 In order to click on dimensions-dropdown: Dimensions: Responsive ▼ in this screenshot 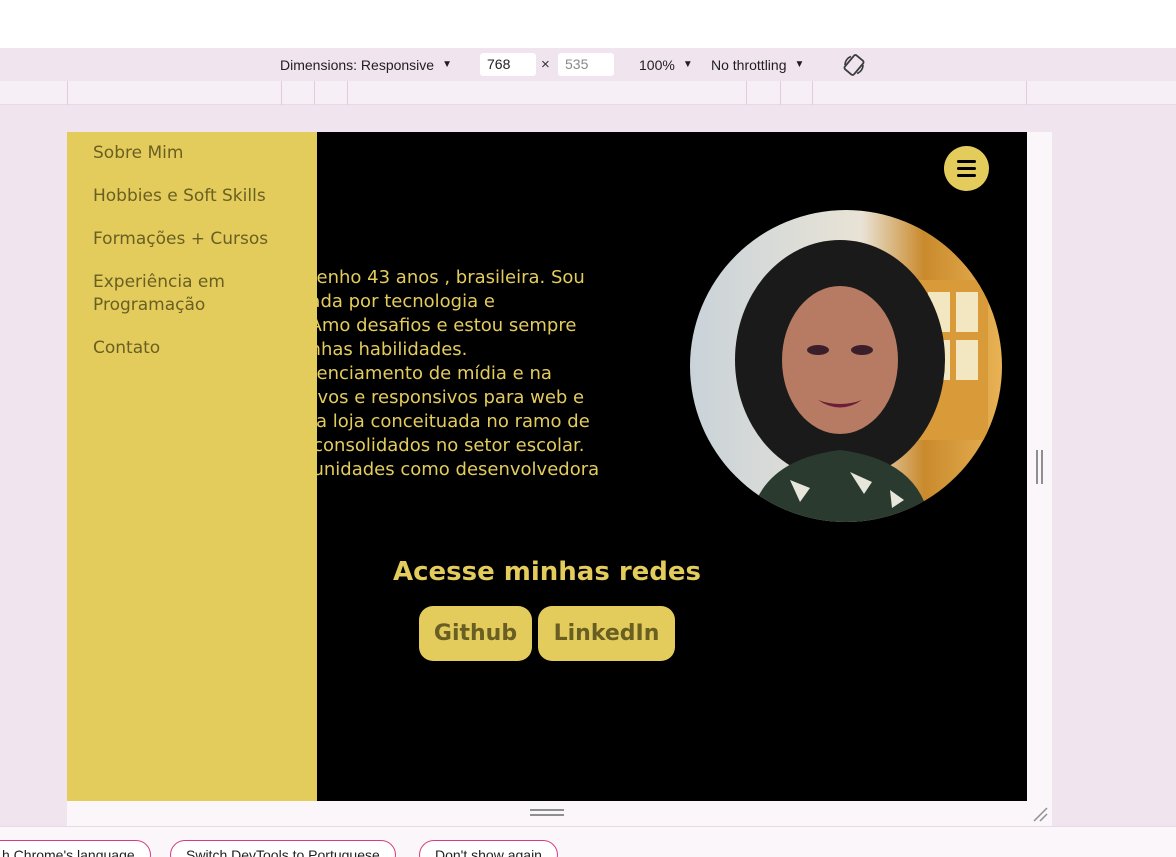, I will do `click(366, 64)`.